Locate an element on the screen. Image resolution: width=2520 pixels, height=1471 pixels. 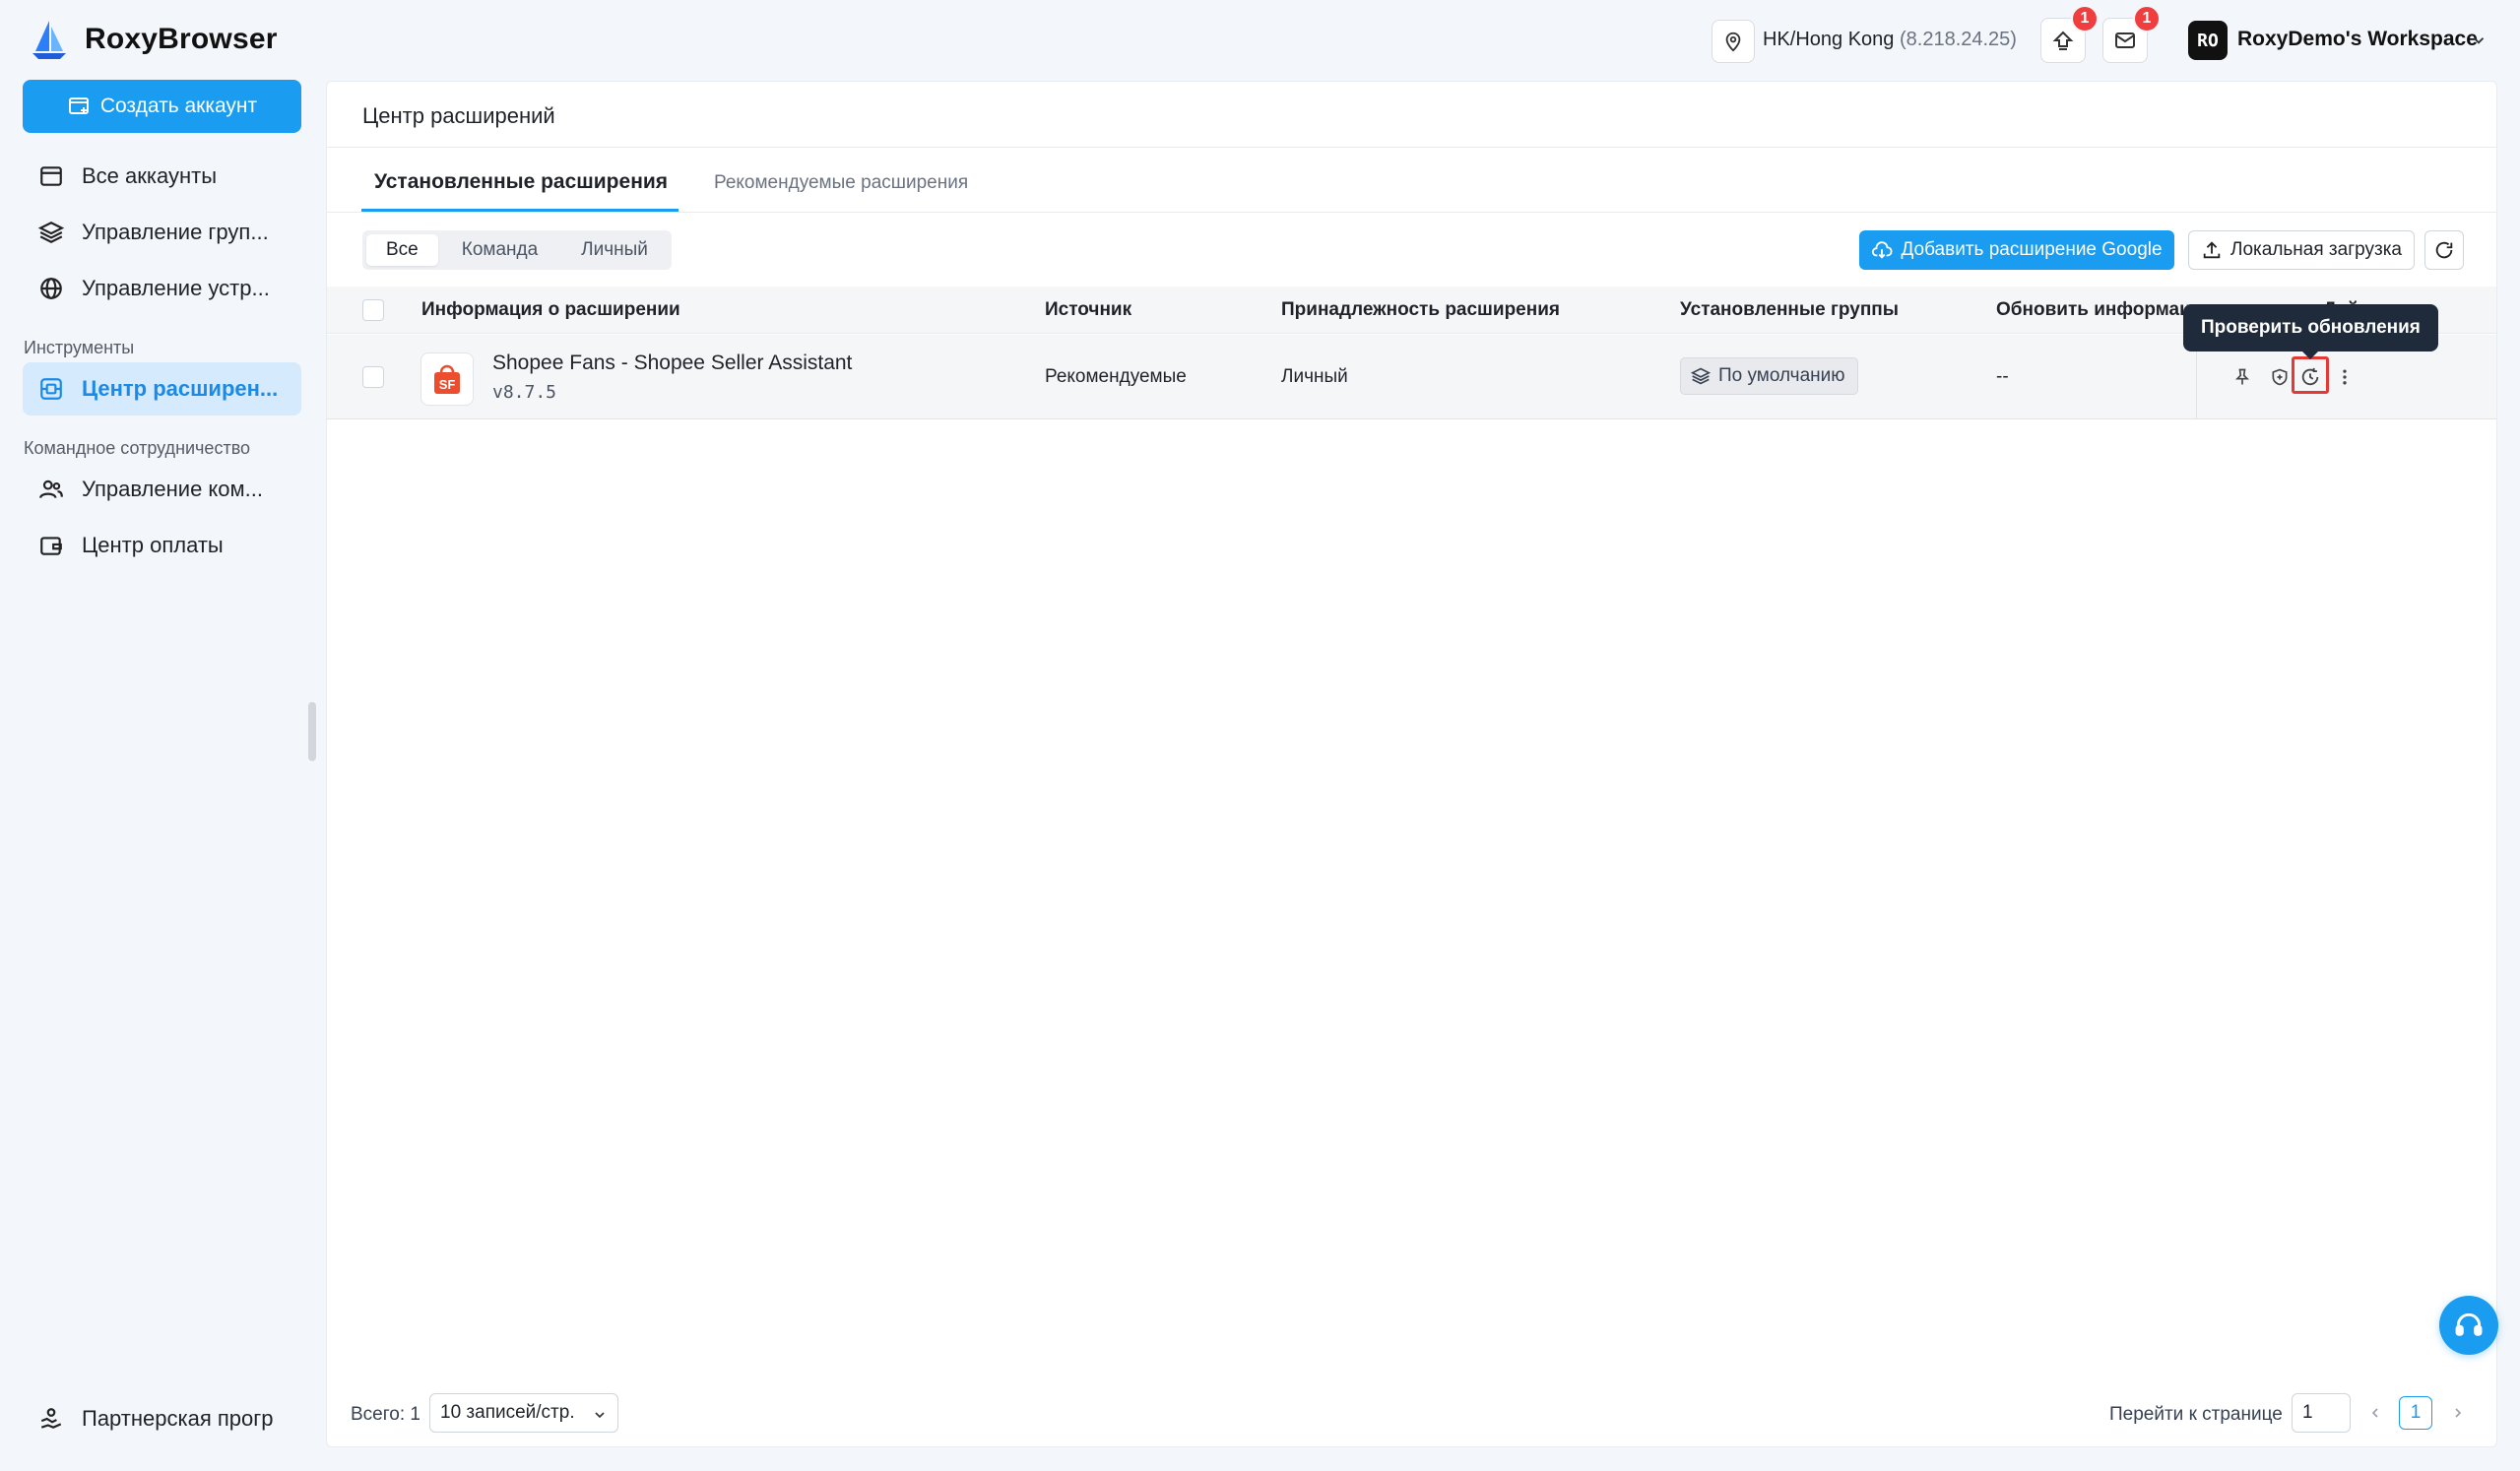
upload-button: 1 is located at coordinates (2069, 34).